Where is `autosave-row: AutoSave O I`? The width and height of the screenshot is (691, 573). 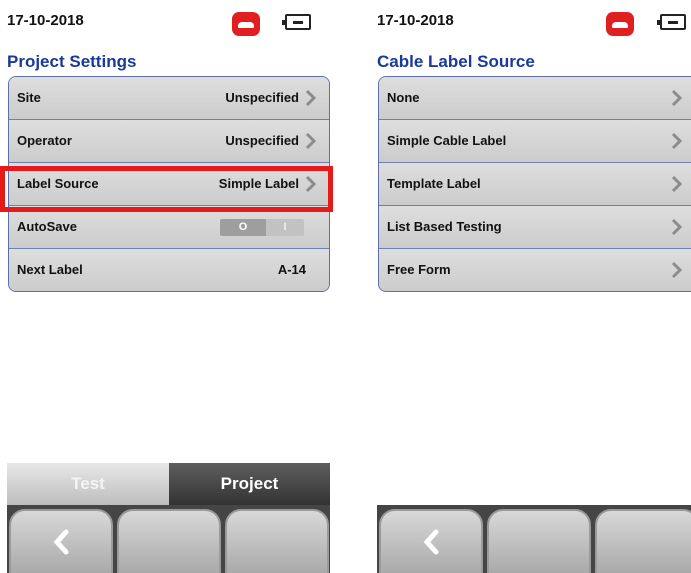
autosave-row: AutoSave O I is located at coordinates (169, 227).